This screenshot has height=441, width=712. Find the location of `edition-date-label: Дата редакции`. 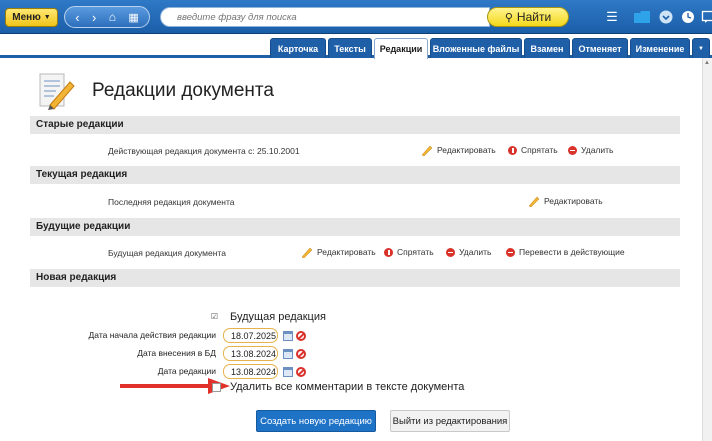

edition-date-label: Дата редакции is located at coordinates (186, 371).